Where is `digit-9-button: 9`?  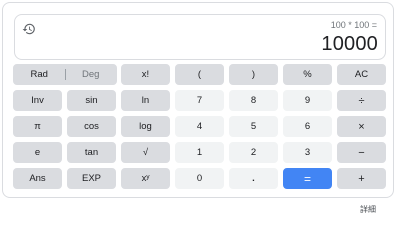 digit-9-button: 9 is located at coordinates (307, 100).